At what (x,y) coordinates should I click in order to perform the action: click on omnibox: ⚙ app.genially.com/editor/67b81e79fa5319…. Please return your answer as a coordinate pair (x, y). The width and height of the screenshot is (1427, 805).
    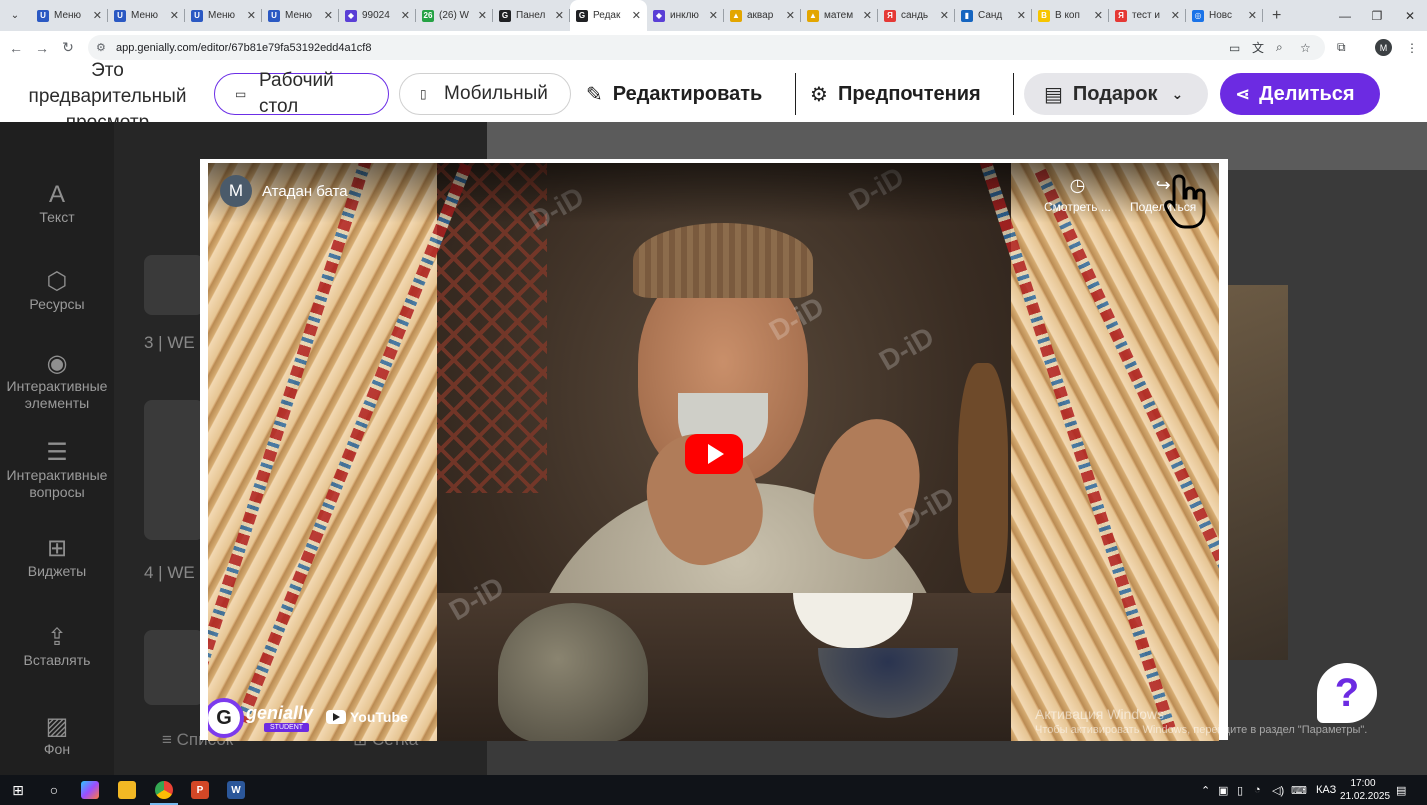
    Looking at the image, I should click on (706, 47).